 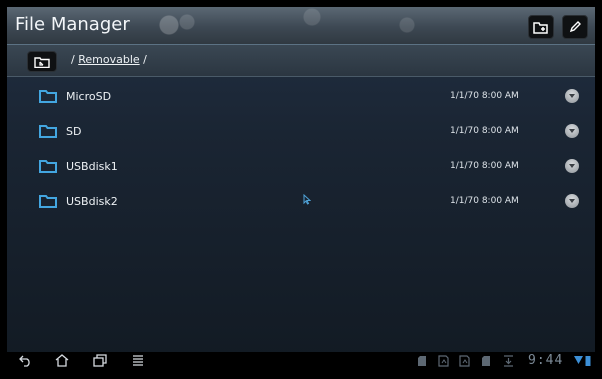 What do you see at coordinates (74, 131) in the screenshot?
I see `file-name: SD` at bounding box center [74, 131].